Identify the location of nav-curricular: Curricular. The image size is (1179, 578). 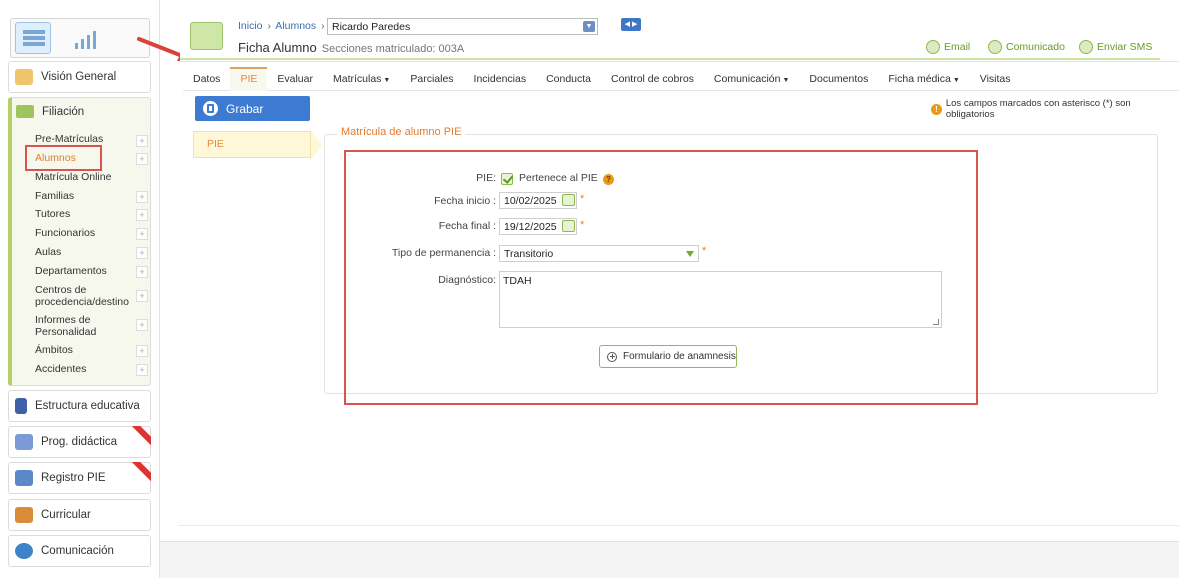
(79, 515).